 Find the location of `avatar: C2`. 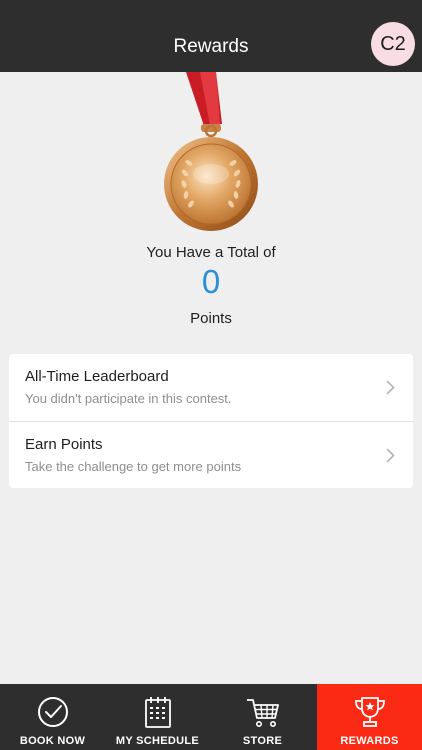

avatar: C2 is located at coordinates (393, 44).